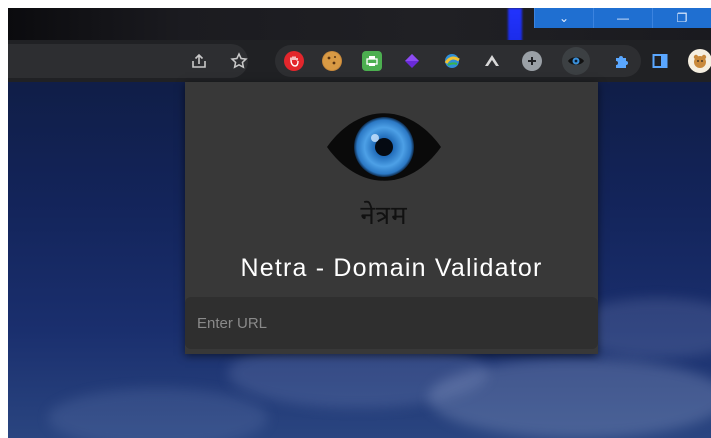 The width and height of the screenshot is (711, 438). I want to click on sidebar-icon, so click(660, 61).